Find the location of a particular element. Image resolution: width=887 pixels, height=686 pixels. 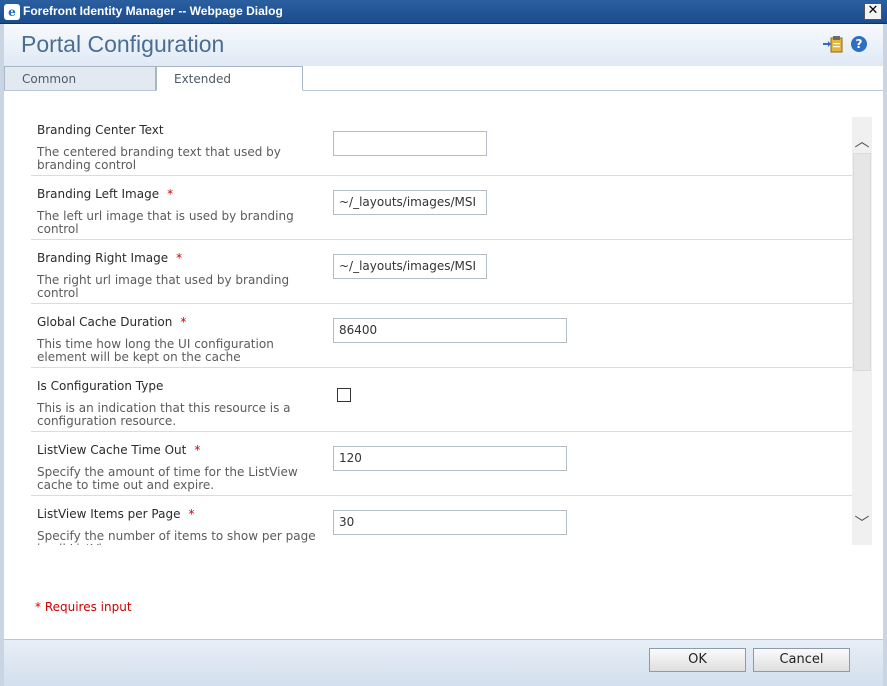

field-label: Branding Right Image * is located at coordinates (110, 258).